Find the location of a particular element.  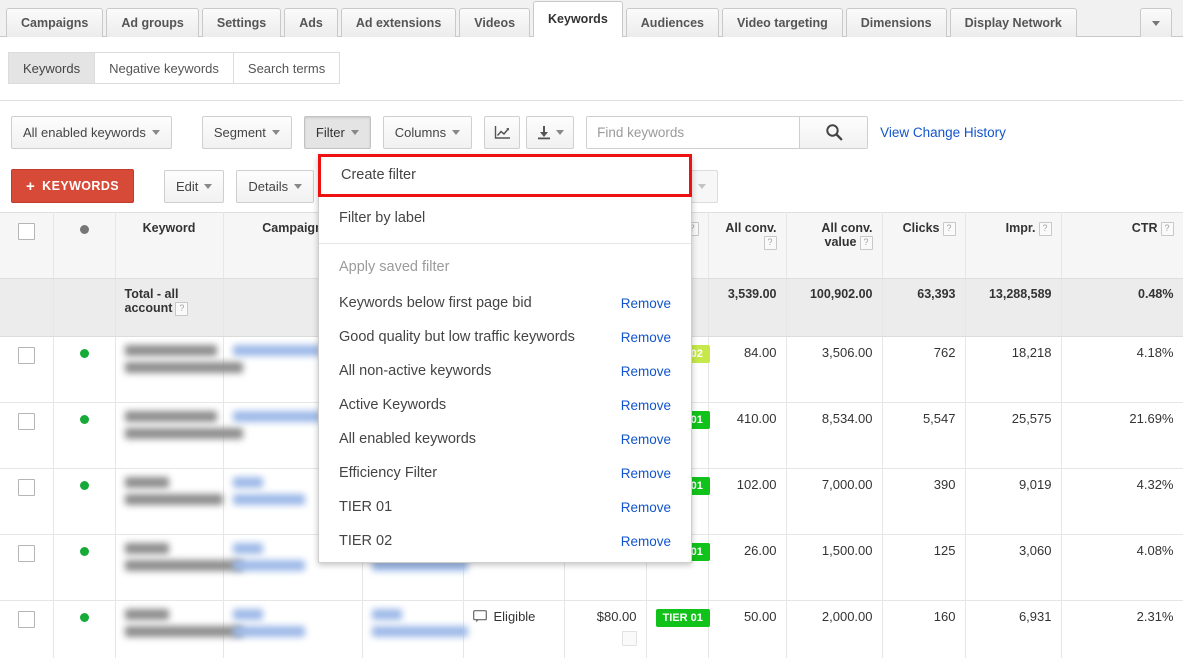

download-button is located at coordinates (550, 132).